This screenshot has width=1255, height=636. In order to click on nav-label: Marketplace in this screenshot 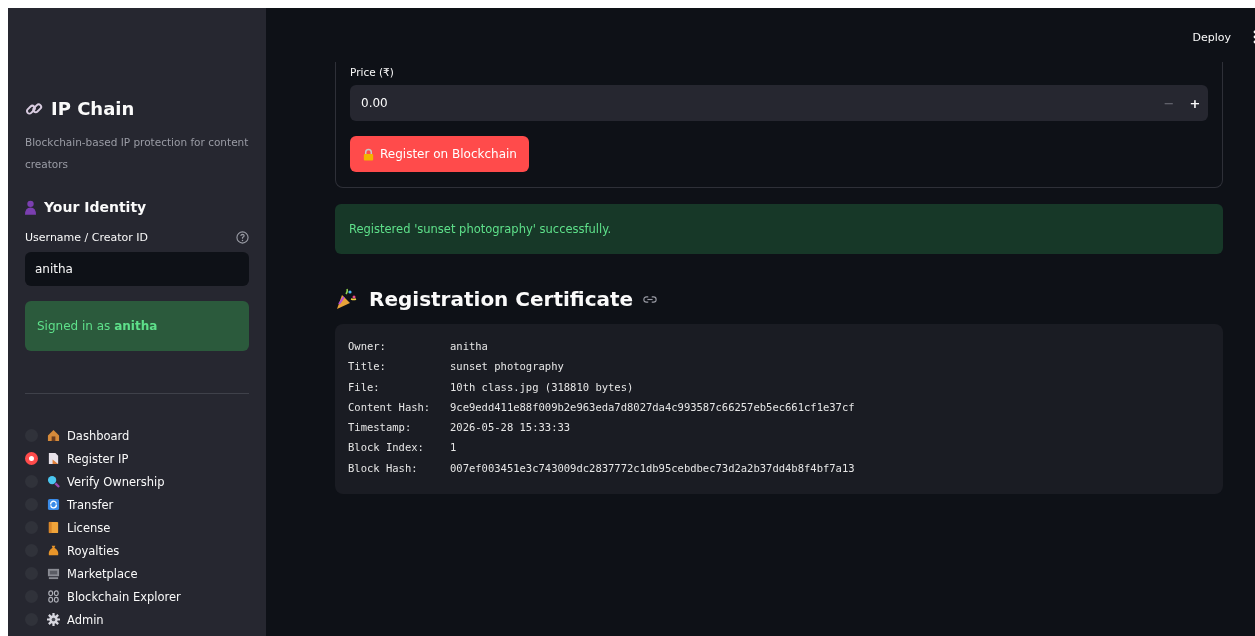, I will do `click(102, 573)`.